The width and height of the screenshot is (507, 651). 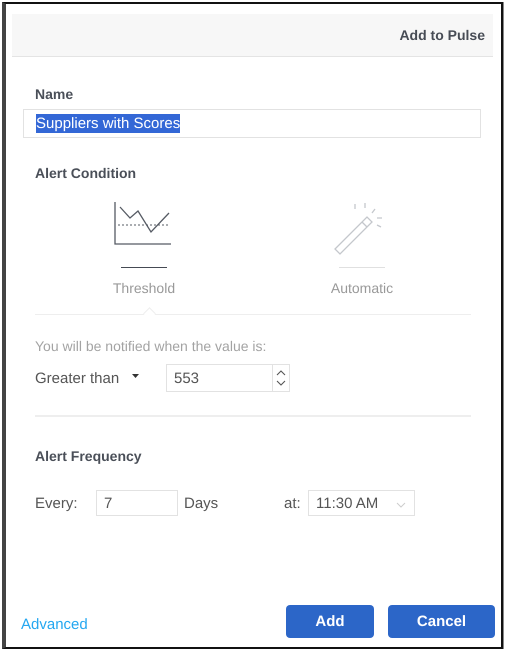 What do you see at coordinates (442, 35) in the screenshot?
I see `dialog-title: Add to Pulse` at bounding box center [442, 35].